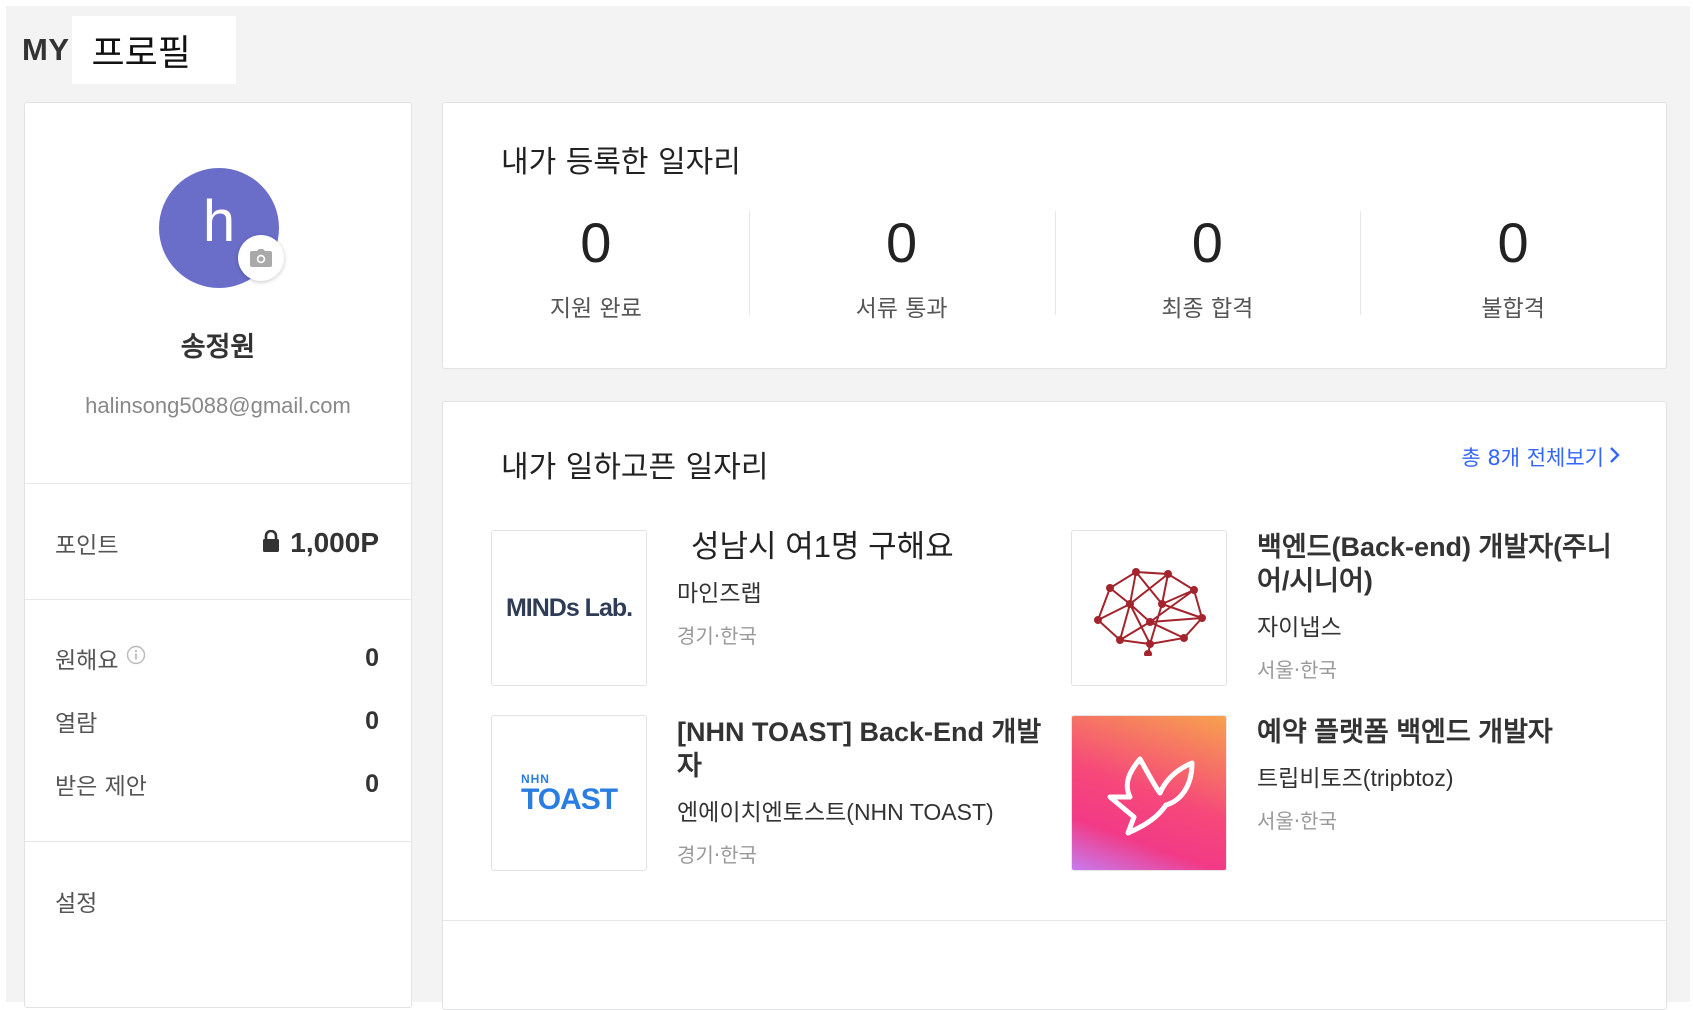 The image size is (1693, 1010). I want to click on page-header: MY 프로필, so click(129, 50).